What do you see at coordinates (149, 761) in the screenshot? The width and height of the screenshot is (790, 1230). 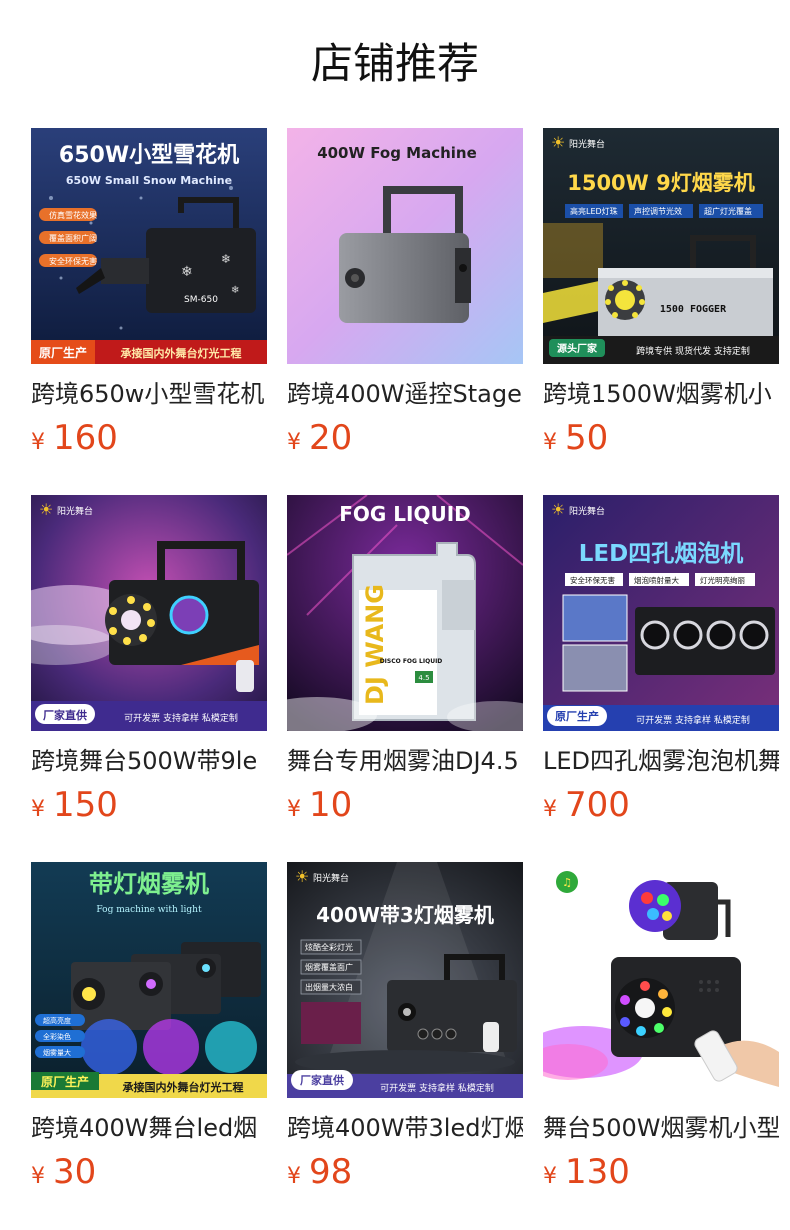 I see `product-name: 跨境舞台500W带9le` at bounding box center [149, 761].